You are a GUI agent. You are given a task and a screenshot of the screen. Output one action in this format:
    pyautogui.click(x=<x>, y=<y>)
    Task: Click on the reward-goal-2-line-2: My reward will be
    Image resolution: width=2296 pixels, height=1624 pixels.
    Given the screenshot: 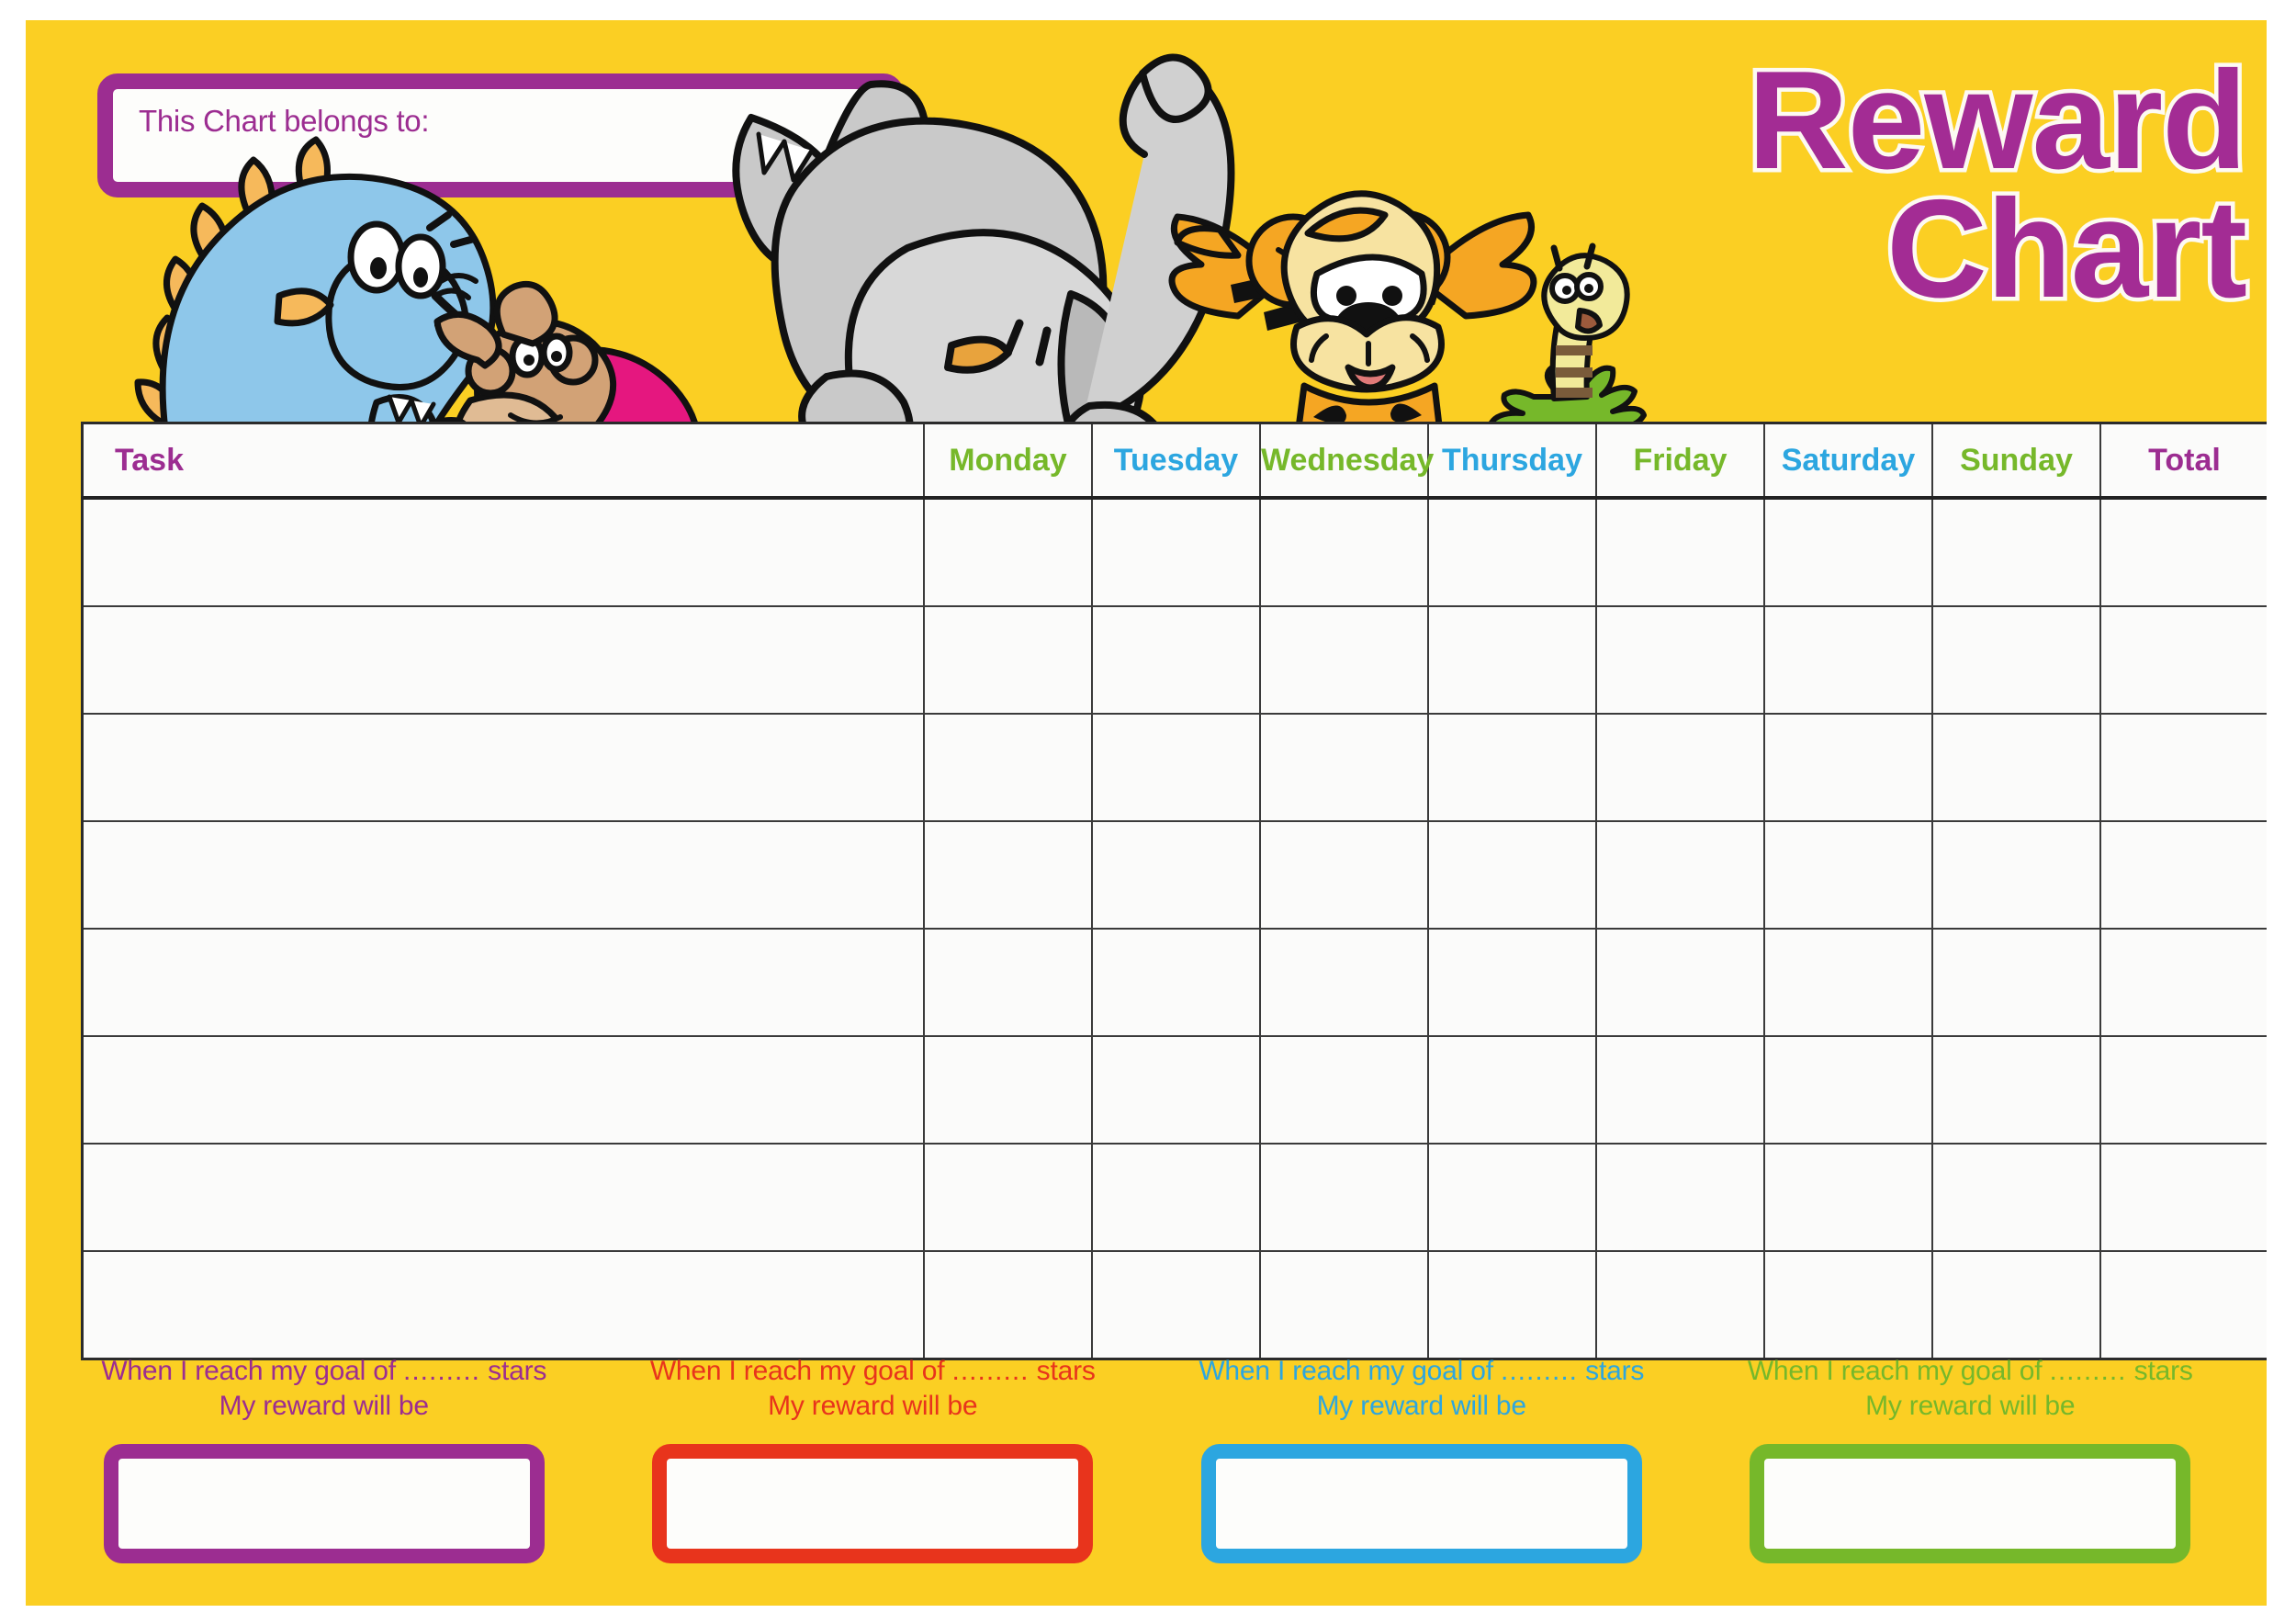 What is the action you would take?
    pyautogui.click(x=873, y=1406)
    